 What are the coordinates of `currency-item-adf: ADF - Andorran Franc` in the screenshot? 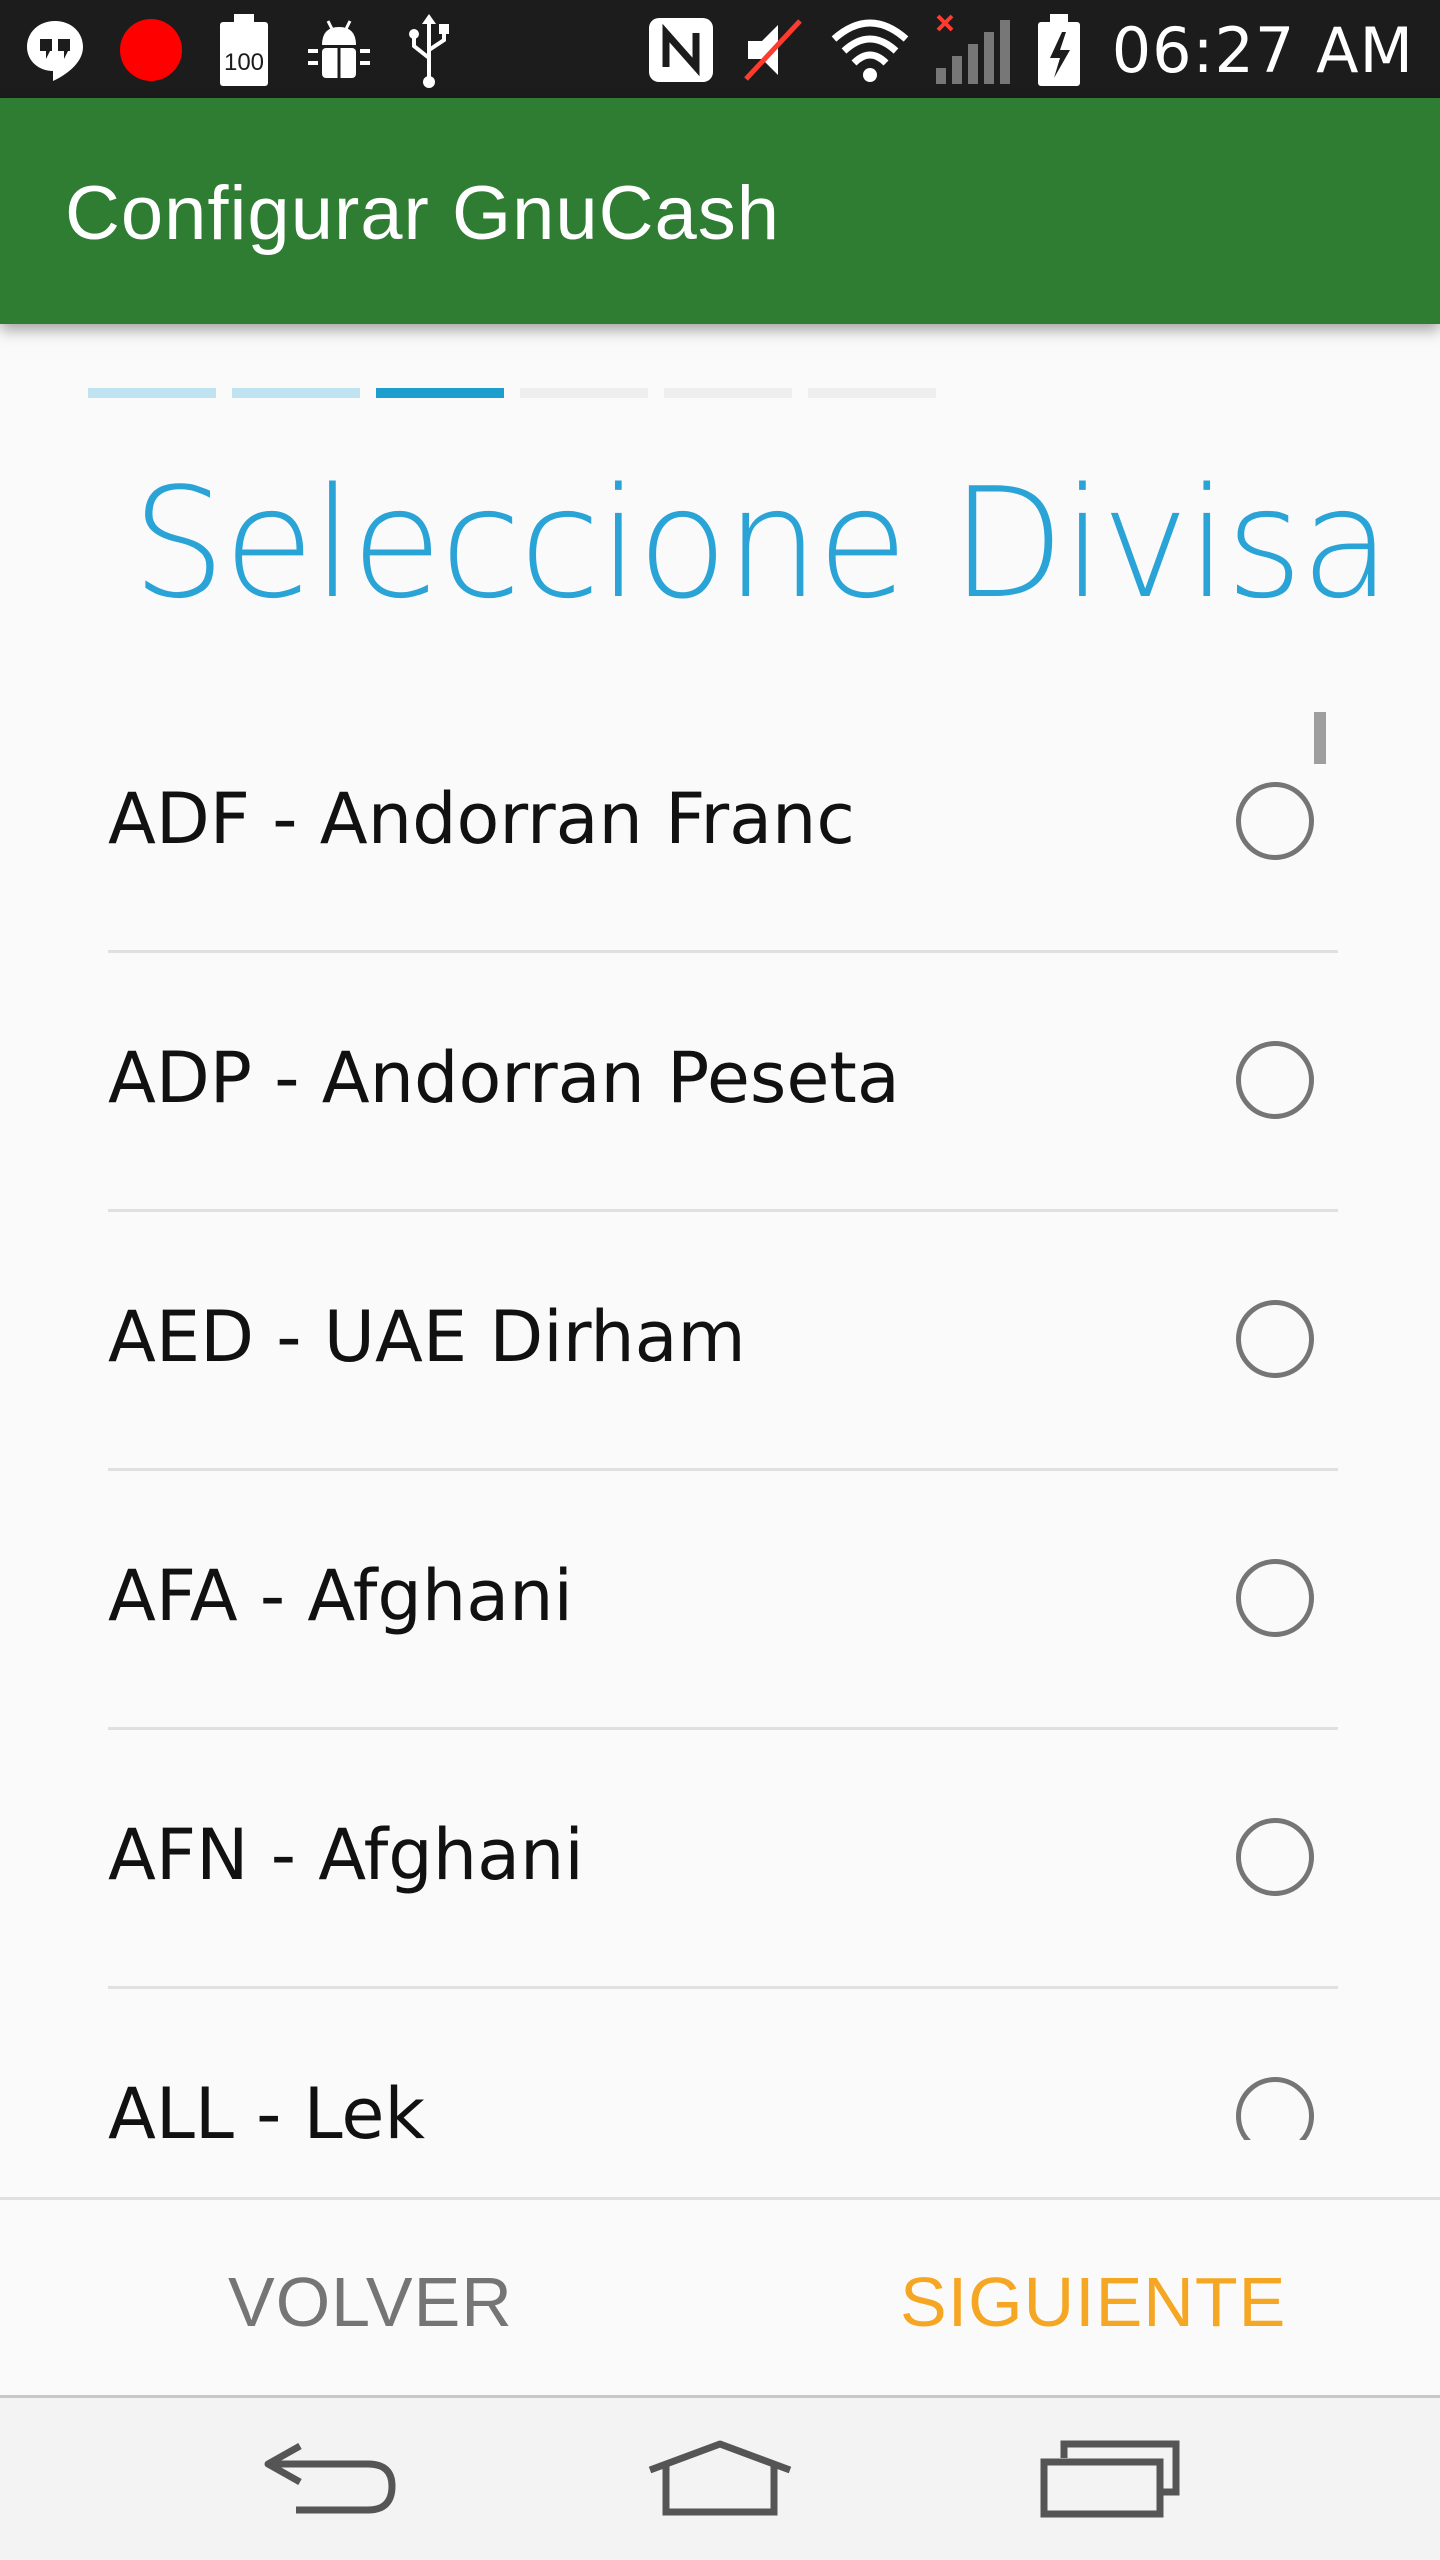 It's located at (723, 826).